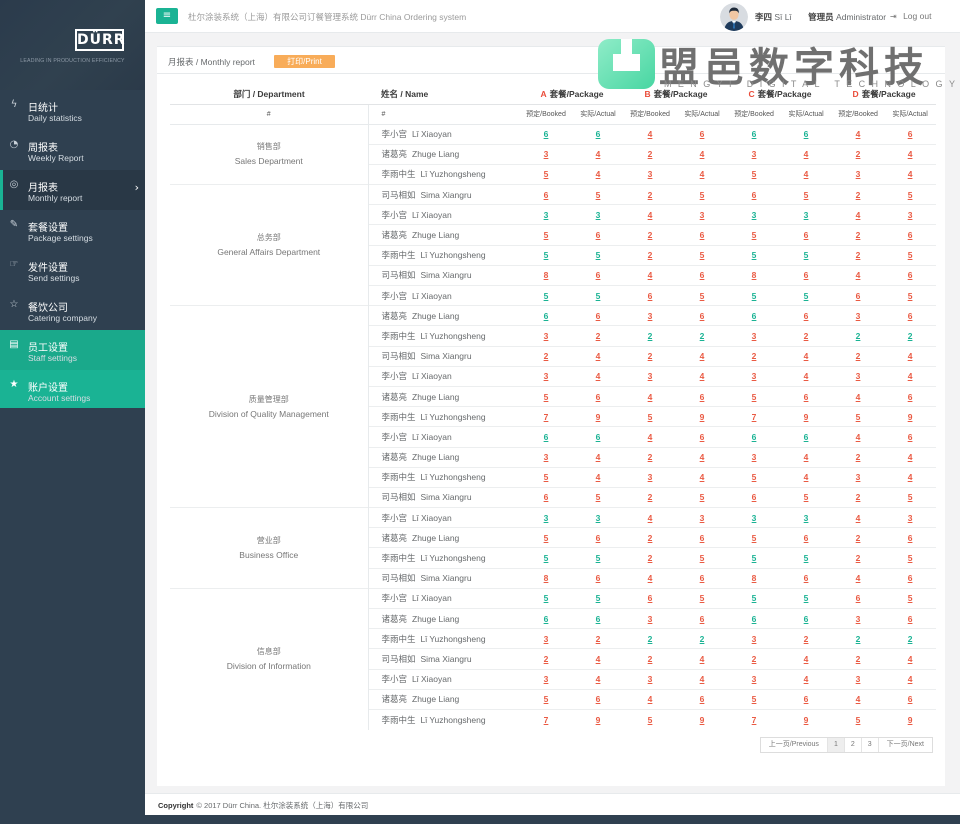  Describe the element at coordinates (100, 40) in the screenshot. I see `durr-logo: DÜRR` at that location.